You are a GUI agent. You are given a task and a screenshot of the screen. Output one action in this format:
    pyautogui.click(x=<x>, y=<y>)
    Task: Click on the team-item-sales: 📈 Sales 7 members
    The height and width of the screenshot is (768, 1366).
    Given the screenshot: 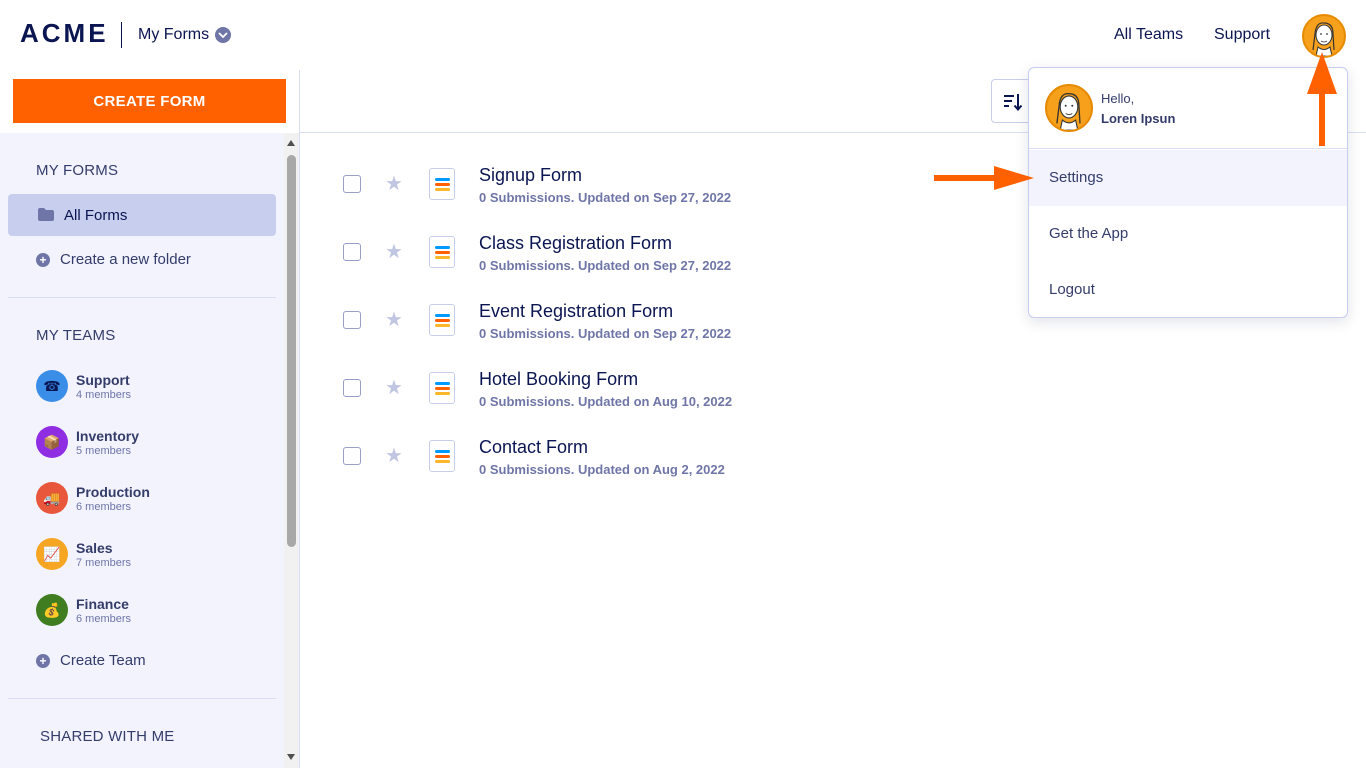 What is the action you would take?
    pyautogui.click(x=156, y=555)
    